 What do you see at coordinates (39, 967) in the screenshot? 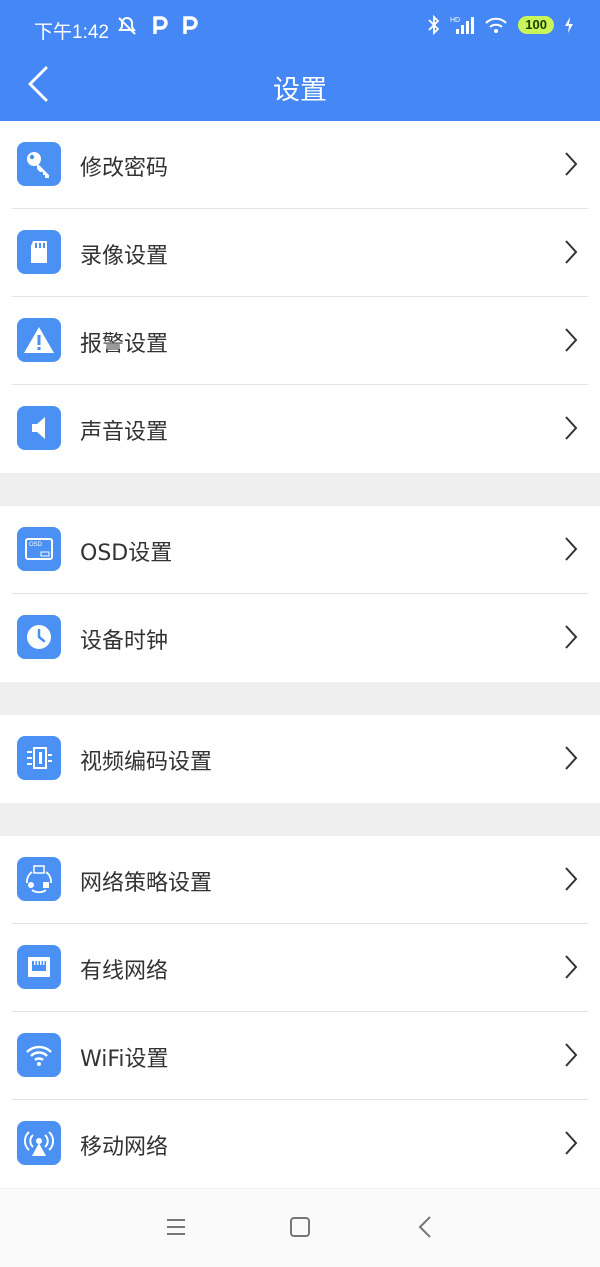
I see `ethernet-icon` at bounding box center [39, 967].